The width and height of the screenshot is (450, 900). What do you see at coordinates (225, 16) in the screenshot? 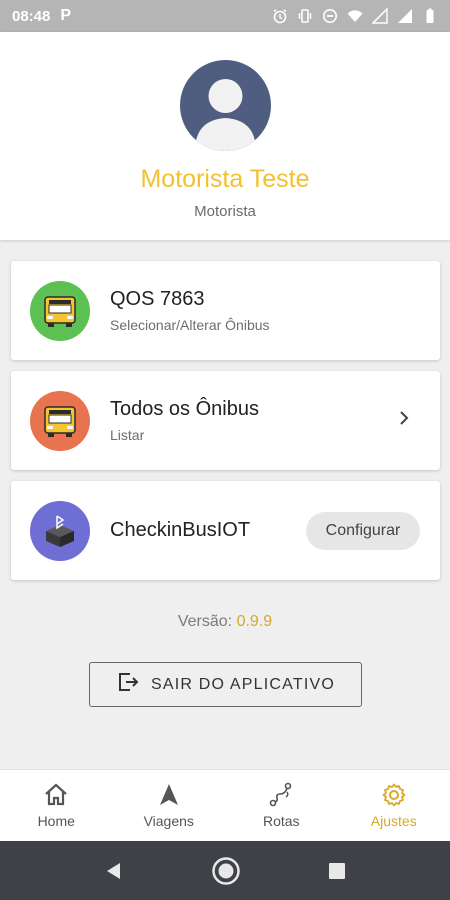
I see `status-bar: 08:48 P` at bounding box center [225, 16].